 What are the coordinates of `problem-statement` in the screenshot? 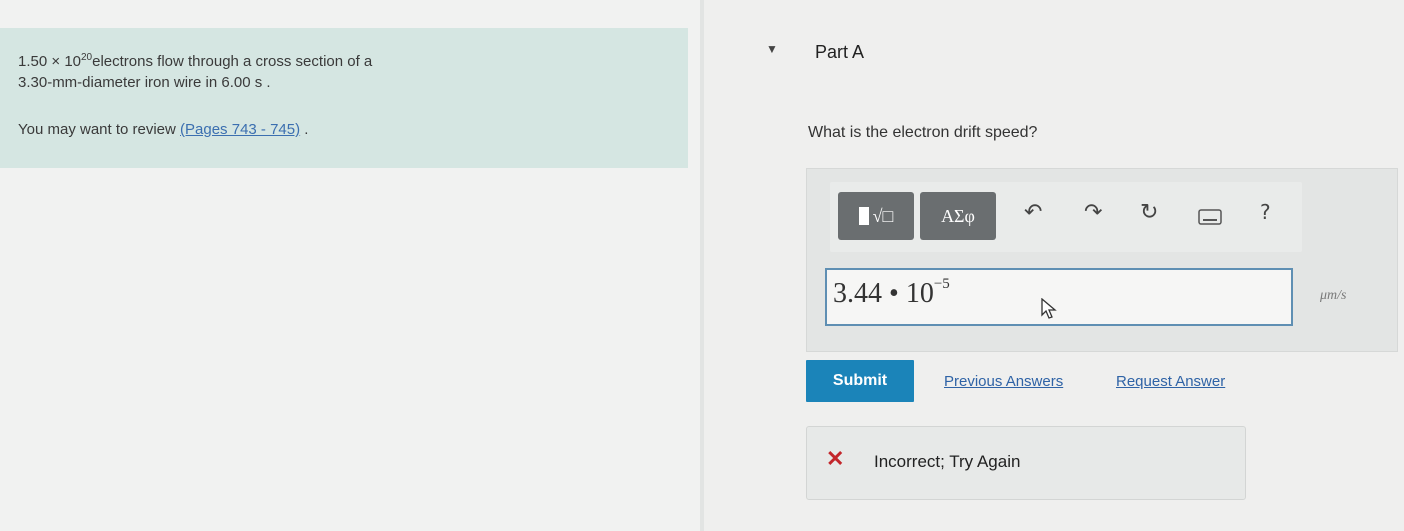 It's located at (344, 98).